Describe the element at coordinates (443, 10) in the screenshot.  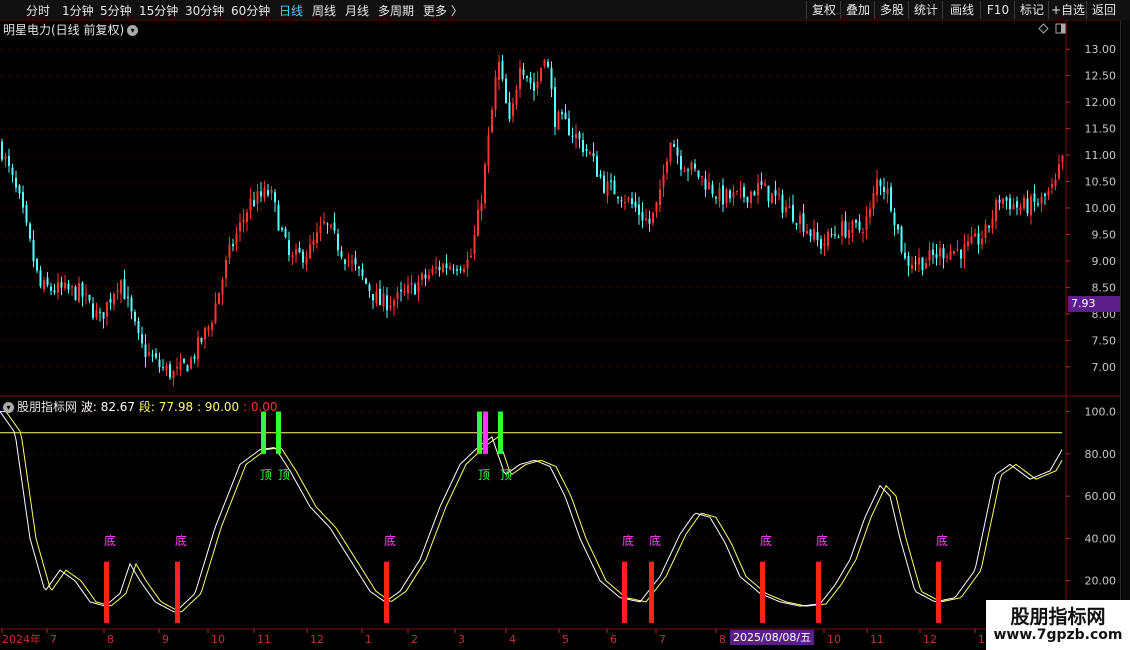
I see `tab-more: 更多 〉` at that location.